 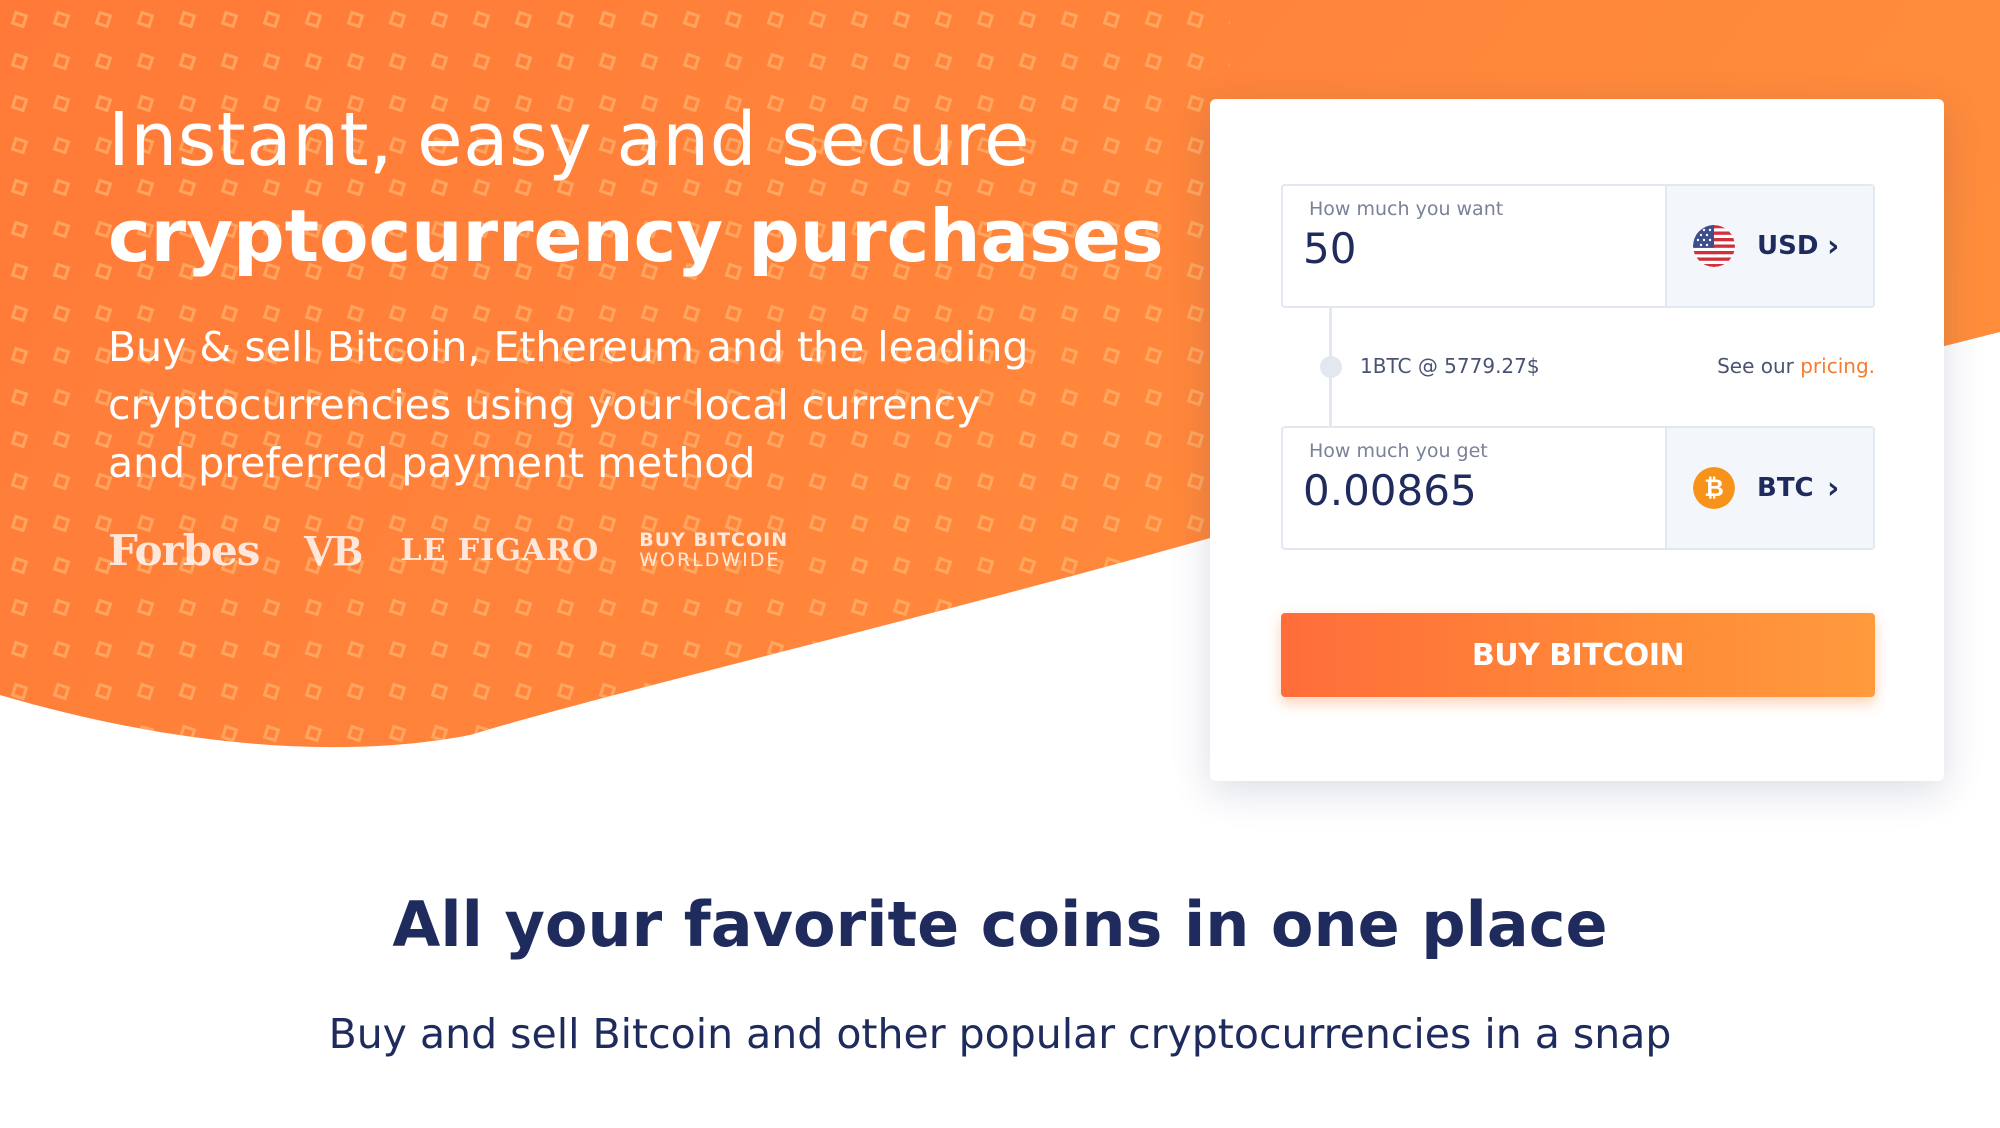 What do you see at coordinates (636, 236) in the screenshot?
I see `hero-title-line2: cryptocurrency purchases` at bounding box center [636, 236].